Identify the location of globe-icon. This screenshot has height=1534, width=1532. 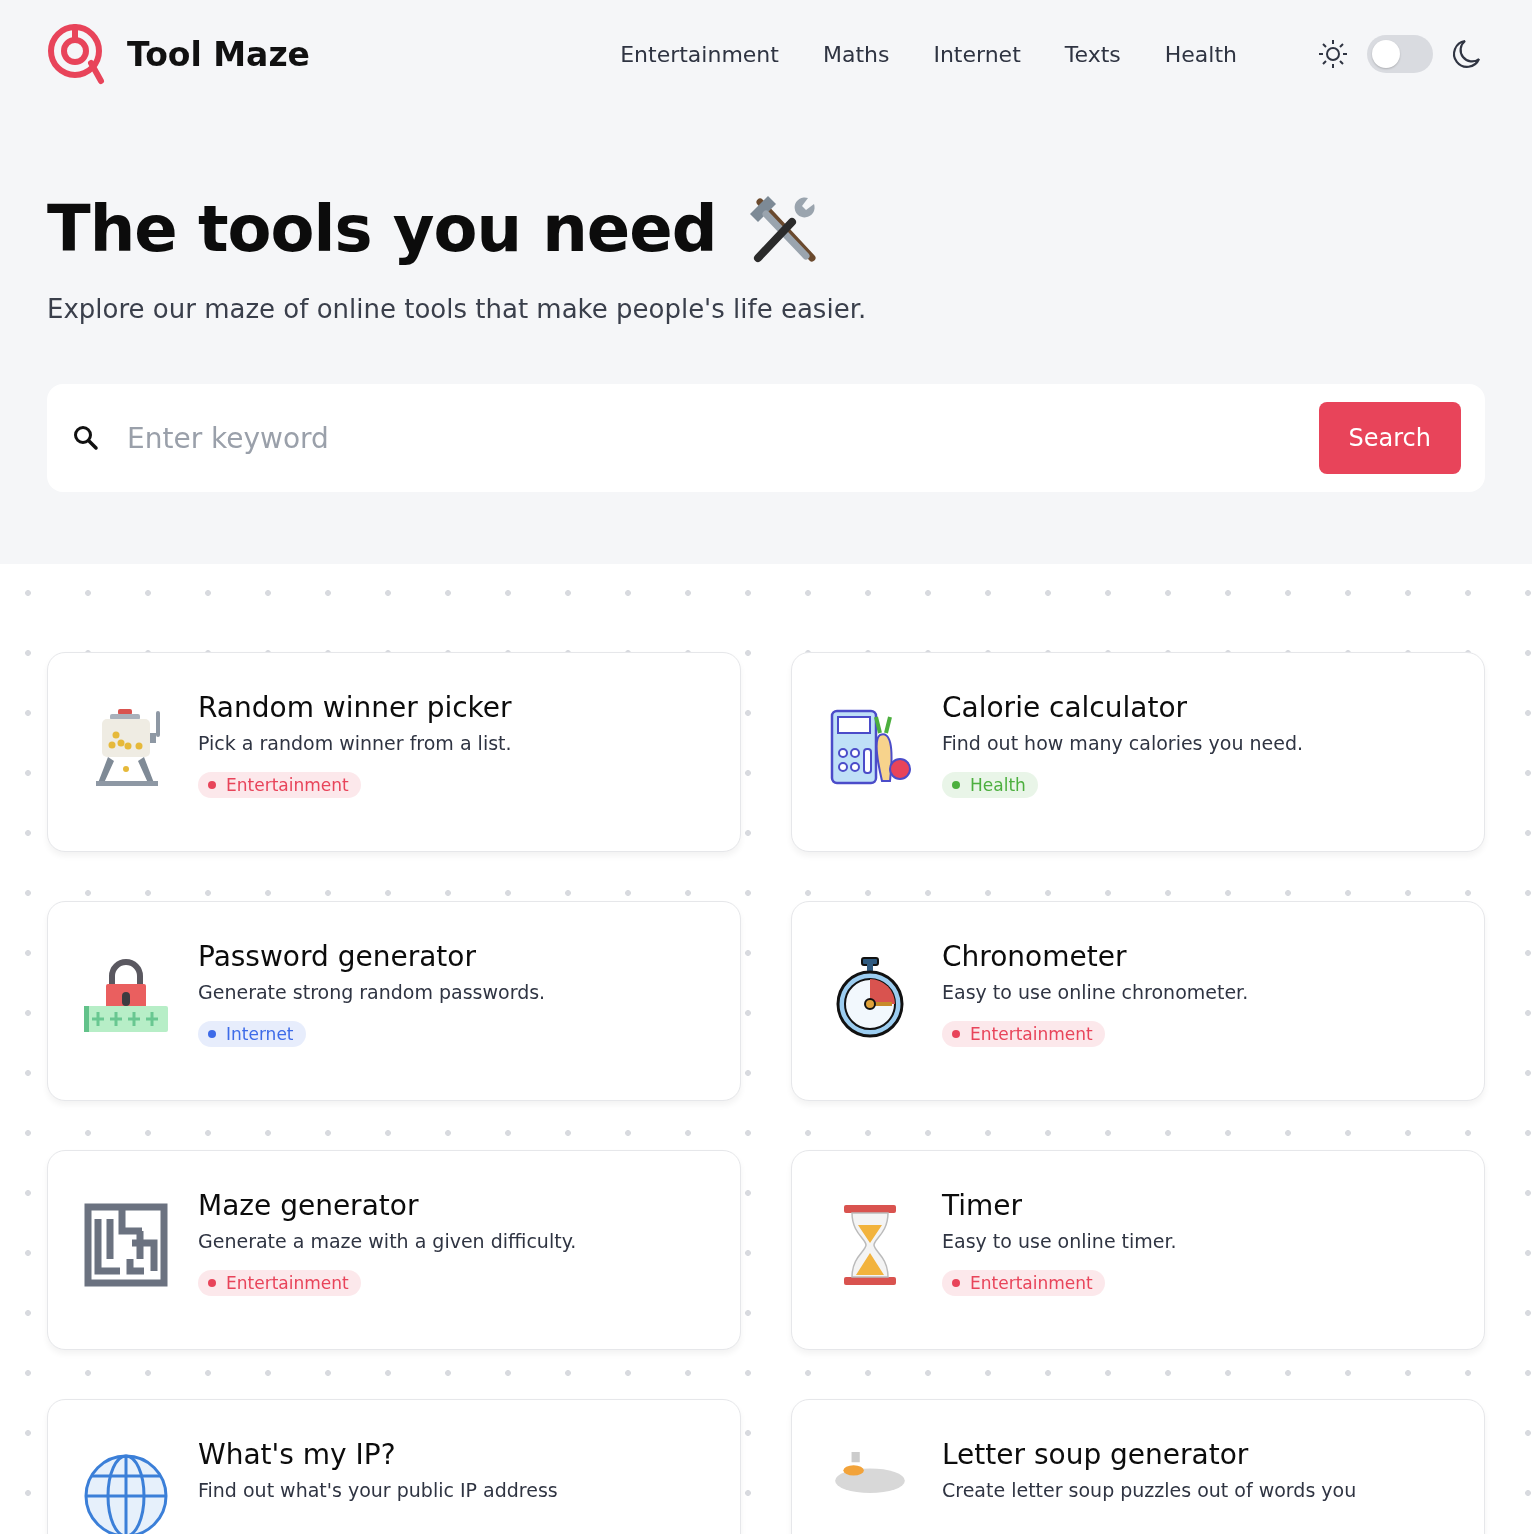
(126, 1493).